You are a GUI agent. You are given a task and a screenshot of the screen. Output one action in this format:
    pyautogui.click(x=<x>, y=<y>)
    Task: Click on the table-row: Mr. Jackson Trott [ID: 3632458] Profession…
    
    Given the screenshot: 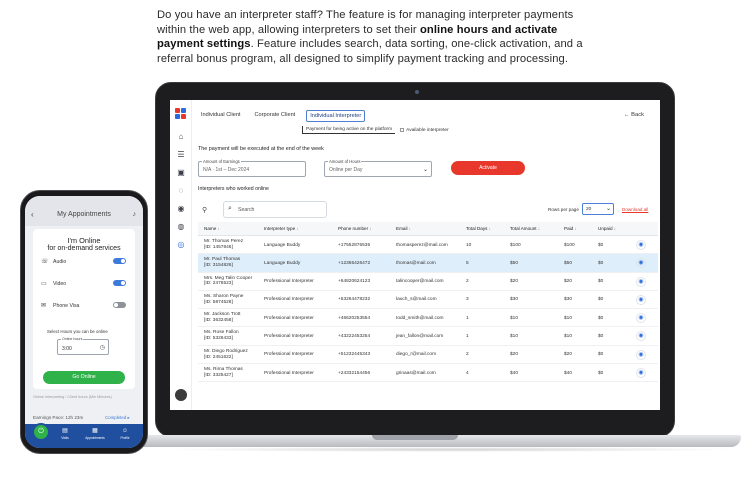 What is the action you would take?
    pyautogui.click(x=428, y=318)
    